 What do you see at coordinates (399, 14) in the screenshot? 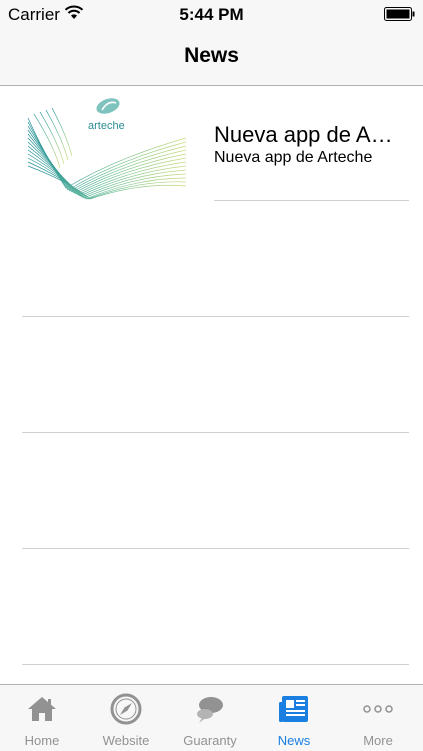
I see `battery-icon` at bounding box center [399, 14].